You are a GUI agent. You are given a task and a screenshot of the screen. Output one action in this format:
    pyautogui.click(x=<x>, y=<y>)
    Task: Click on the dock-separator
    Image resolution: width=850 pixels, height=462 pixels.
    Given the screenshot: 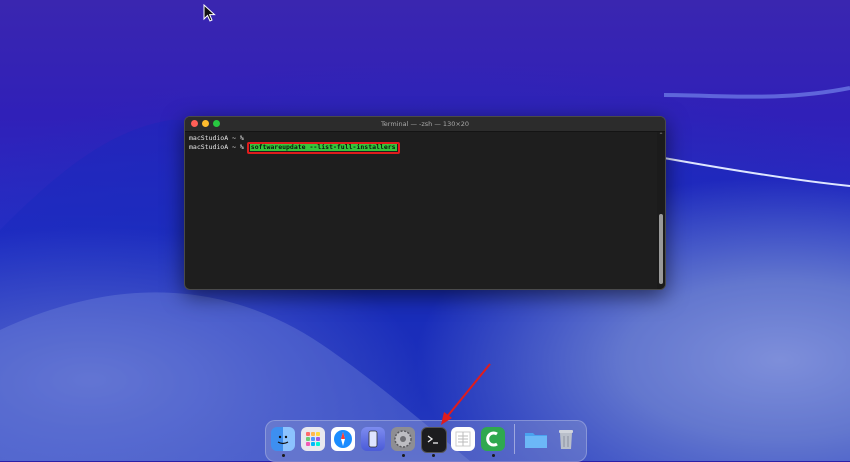 What is the action you would take?
    pyautogui.click(x=514, y=439)
    